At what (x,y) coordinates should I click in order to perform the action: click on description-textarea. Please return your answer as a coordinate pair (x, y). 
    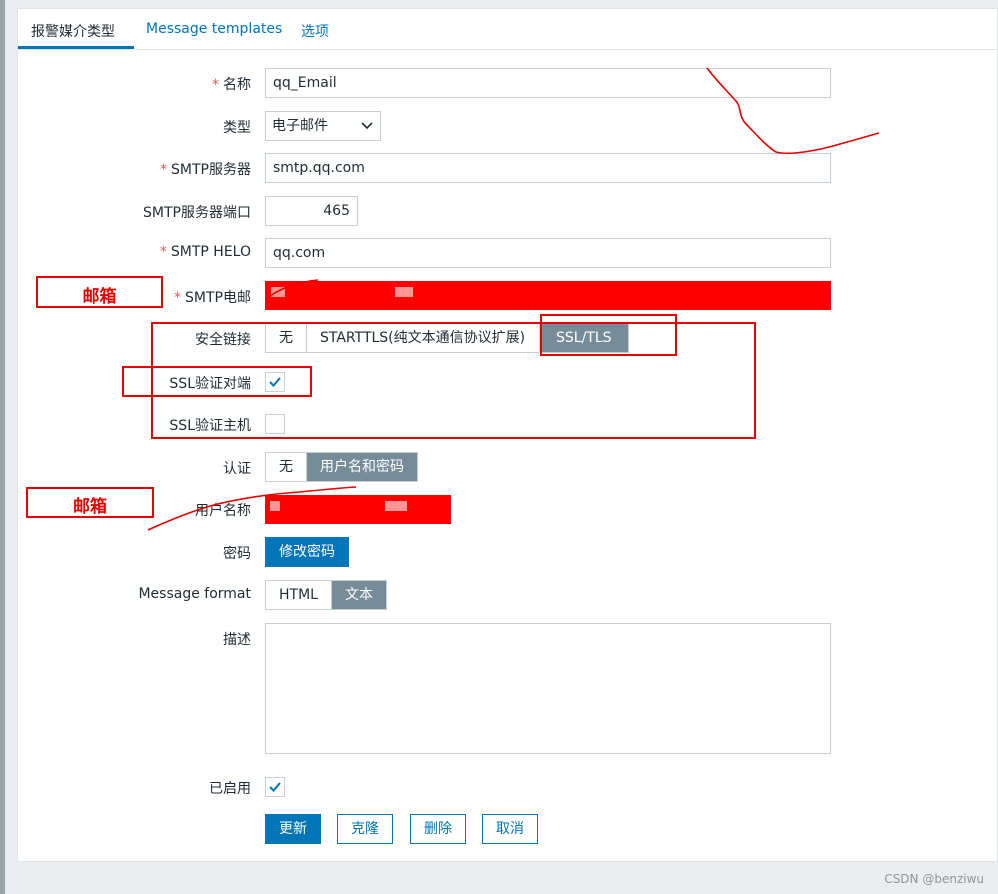
    Looking at the image, I should click on (548, 688).